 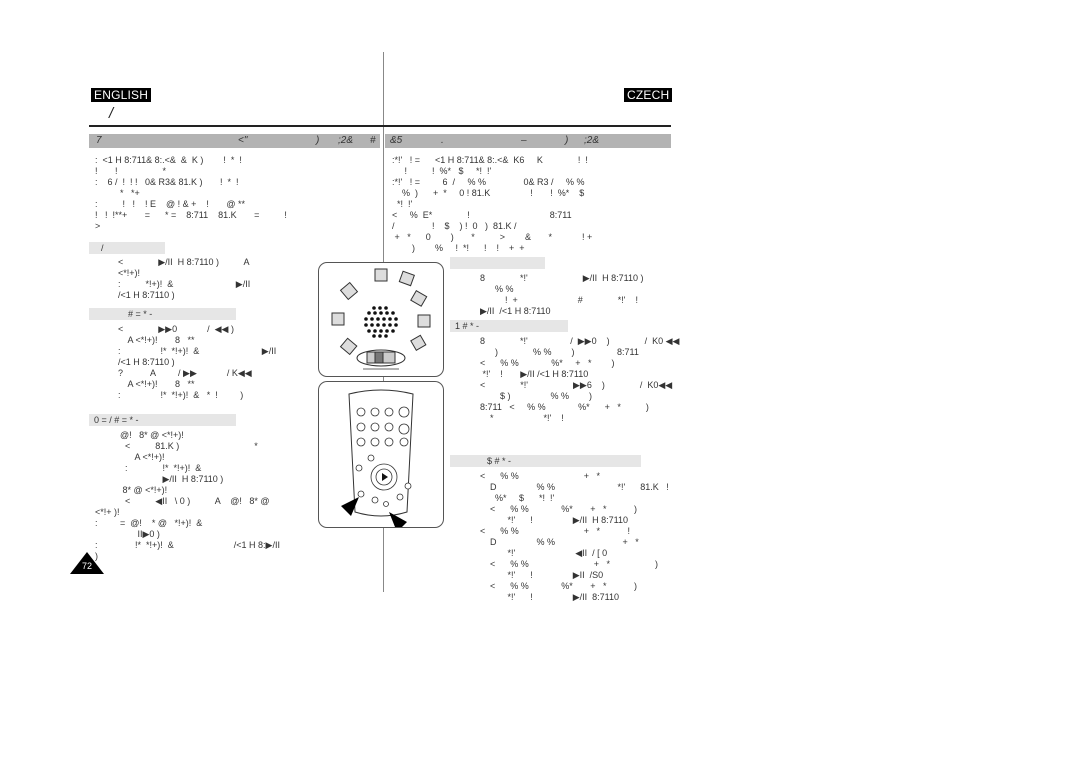 I want to click on text-line: ) % ! *! ! ! + +, so click(x=458, y=248).